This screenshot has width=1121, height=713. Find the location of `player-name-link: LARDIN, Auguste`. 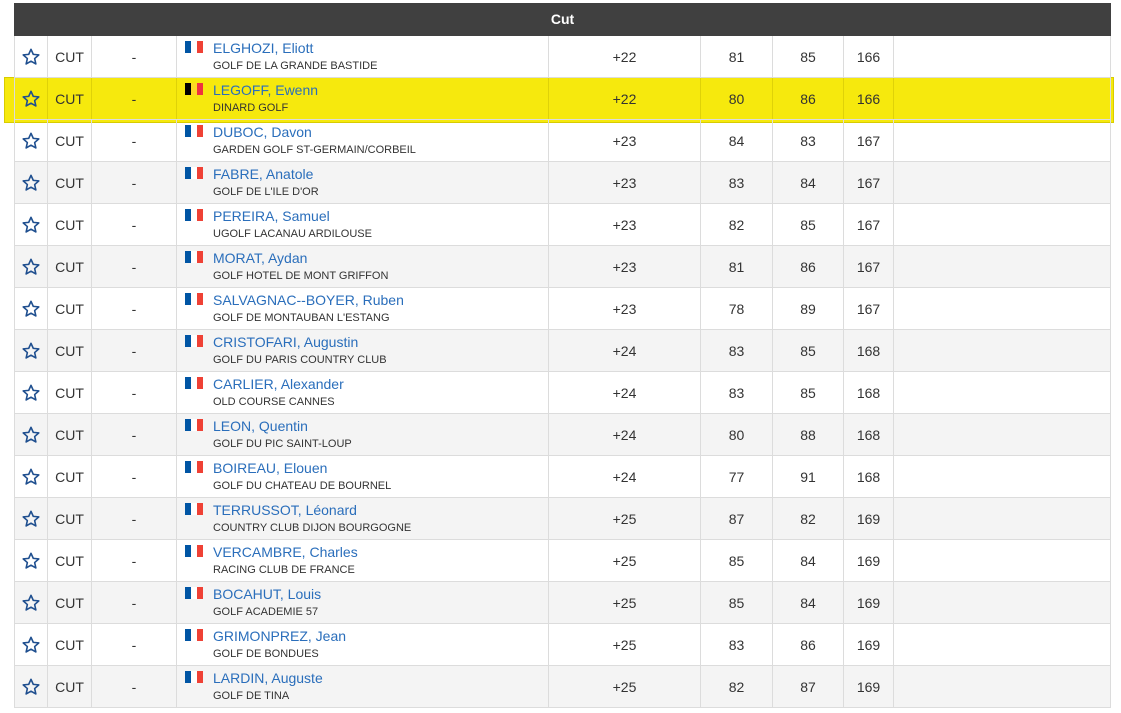

player-name-link: LARDIN, Auguste is located at coordinates (268, 678).